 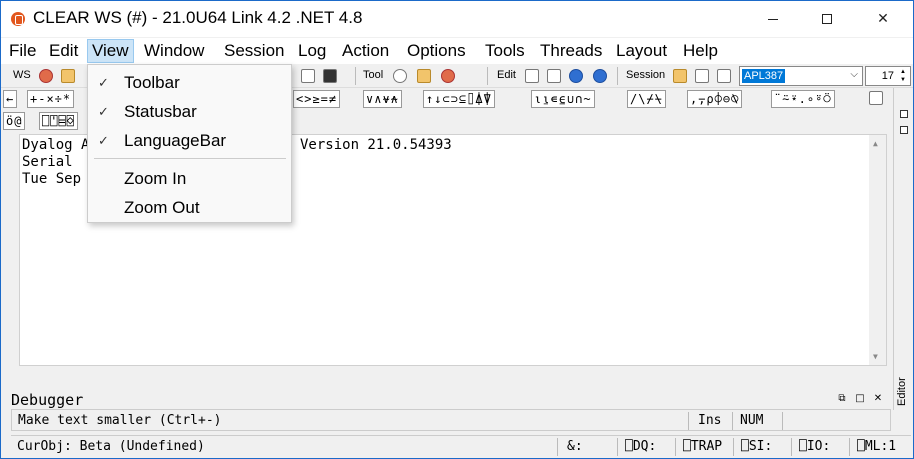 I want to click on edit-toolbar-label: Edit, so click(x=506, y=75).